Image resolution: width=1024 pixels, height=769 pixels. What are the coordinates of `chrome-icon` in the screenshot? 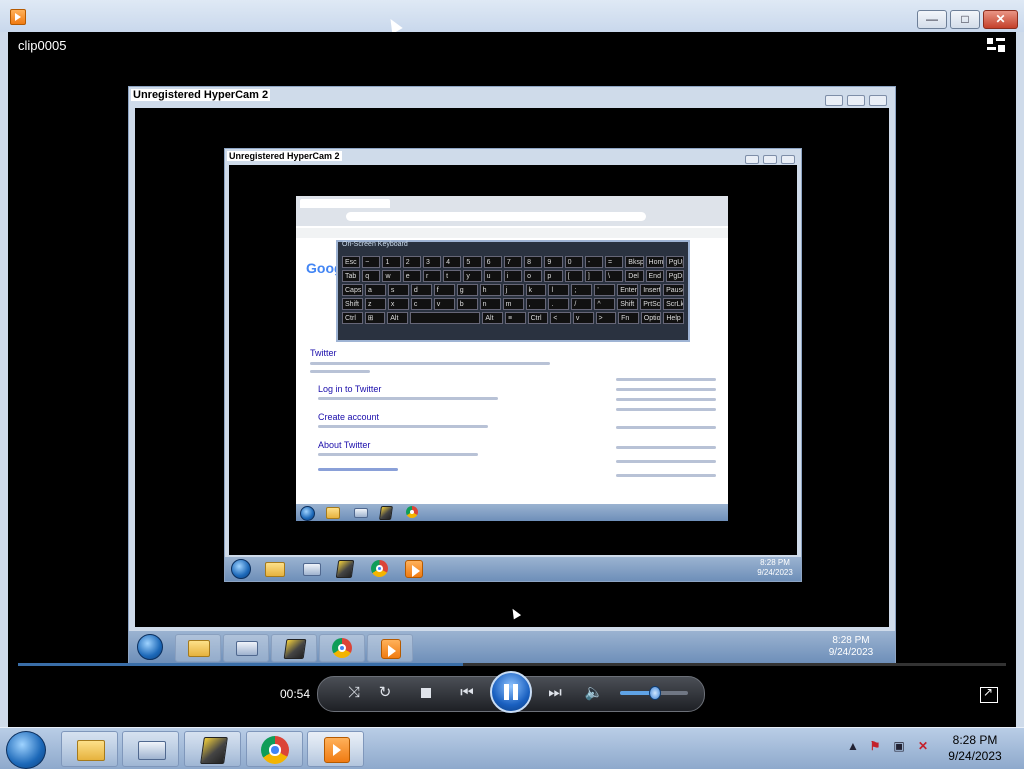 It's located at (379, 568).